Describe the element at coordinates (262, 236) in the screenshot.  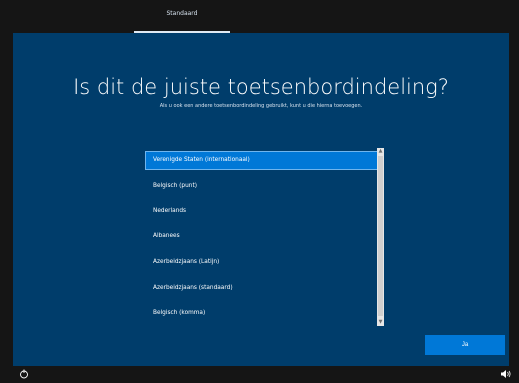
I see `list-item: Albanees` at that location.